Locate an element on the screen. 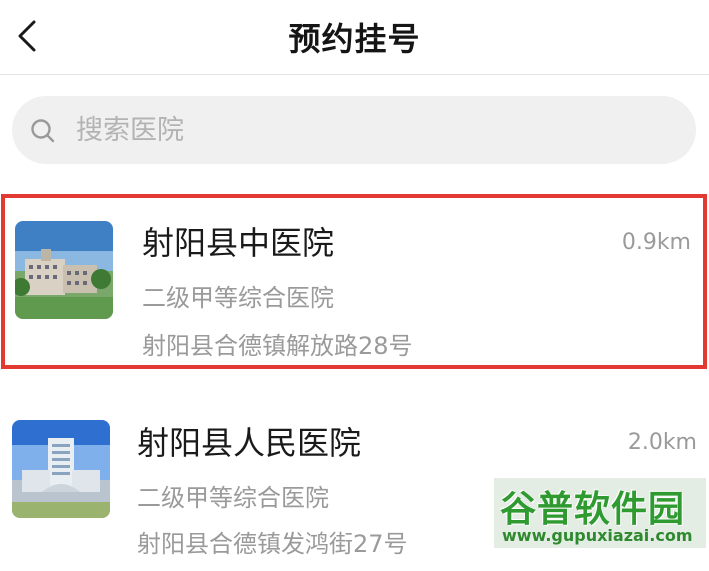 Image resolution: width=709 pixels, height=571 pixels. watermark-brand: 谷普软件园 is located at coordinates (593, 509).